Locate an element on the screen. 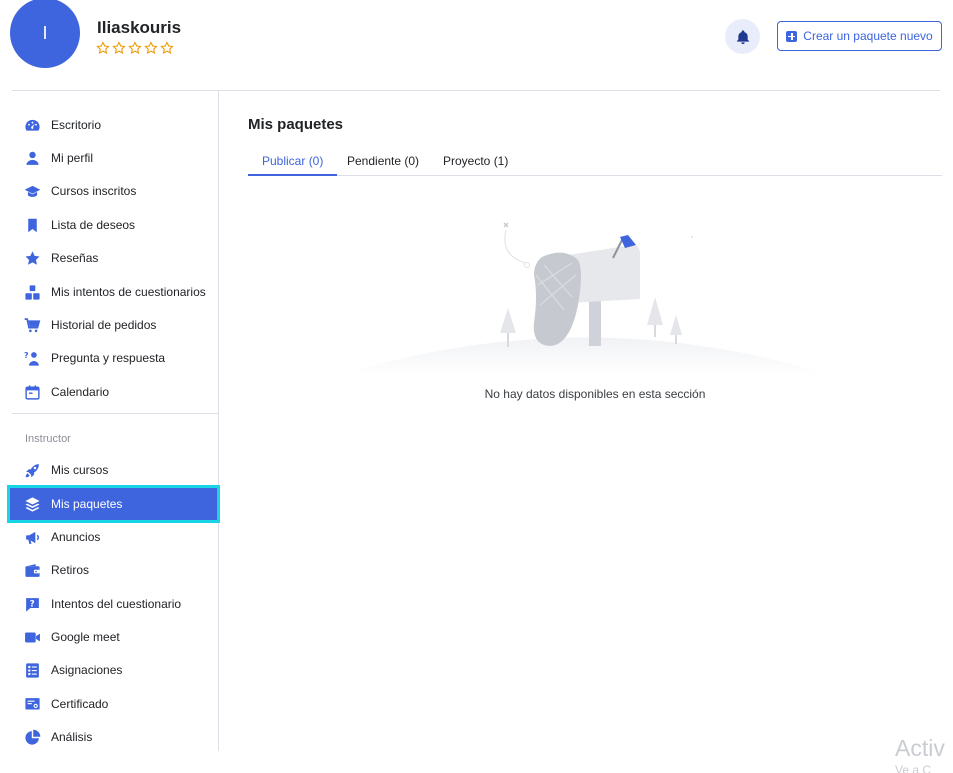 The image size is (953, 773). sidebar-item-label: Intentos del cuestionario is located at coordinates (116, 604).